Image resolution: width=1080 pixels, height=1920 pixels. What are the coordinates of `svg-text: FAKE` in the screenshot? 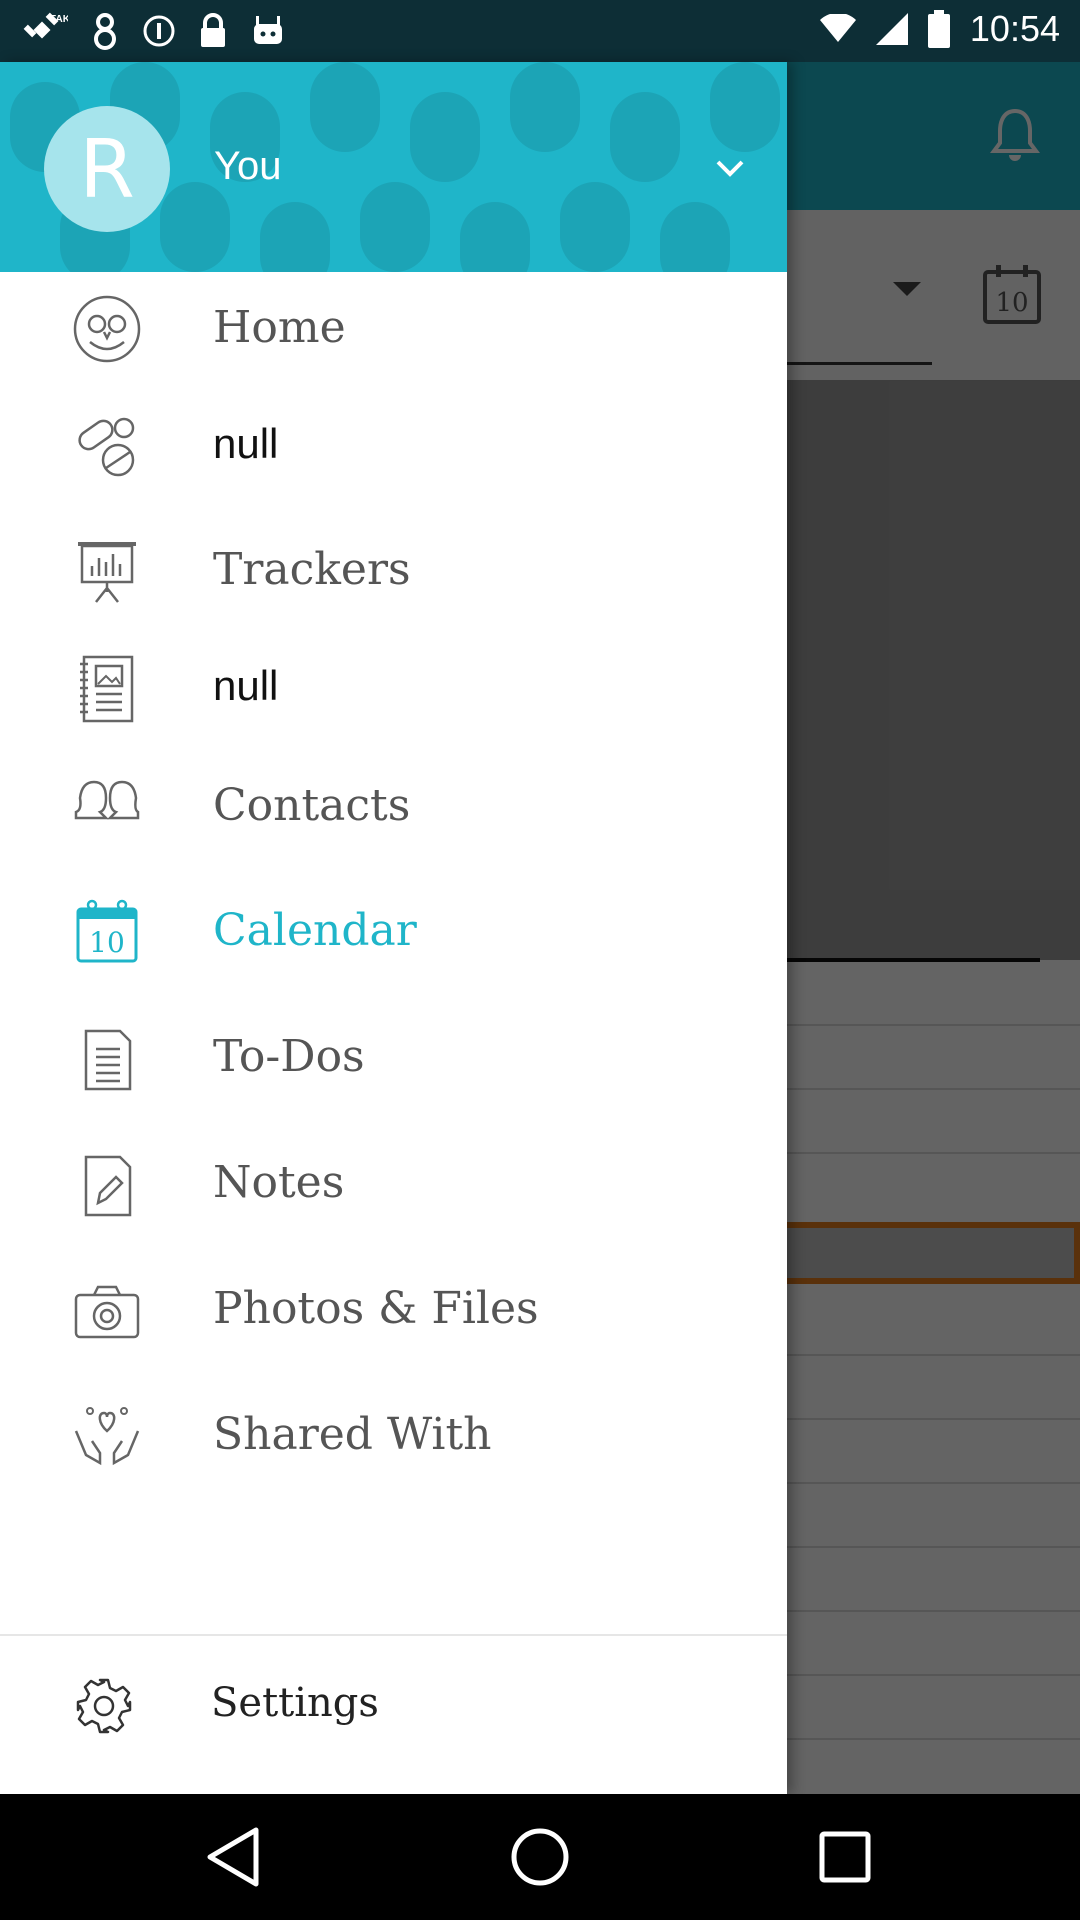 It's located at (59, 19).